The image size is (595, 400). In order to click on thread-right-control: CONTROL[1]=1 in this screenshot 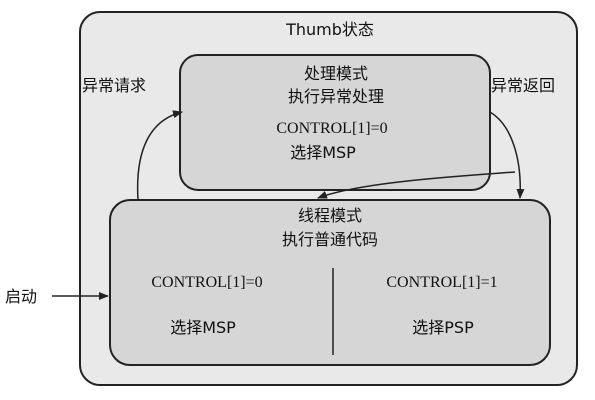, I will do `click(442, 282)`.